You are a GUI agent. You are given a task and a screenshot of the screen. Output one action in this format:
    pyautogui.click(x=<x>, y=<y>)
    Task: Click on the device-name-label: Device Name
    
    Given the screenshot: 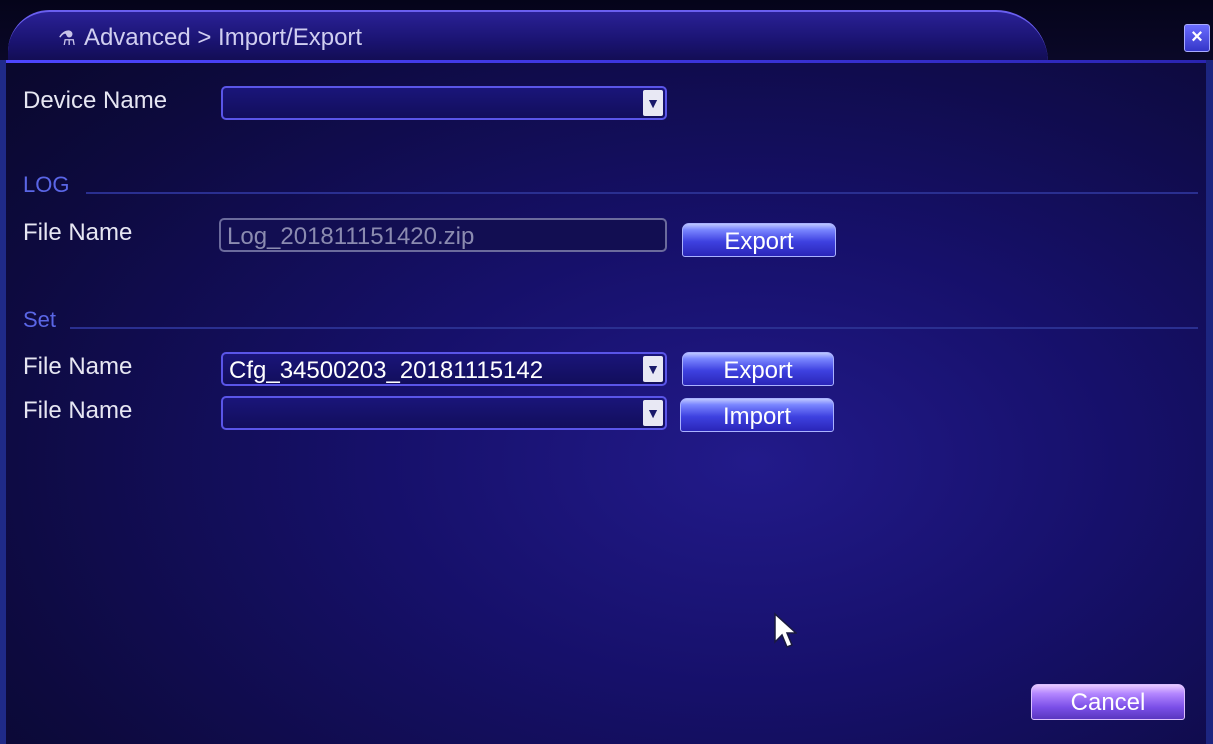 What is the action you would take?
    pyautogui.click(x=95, y=100)
    